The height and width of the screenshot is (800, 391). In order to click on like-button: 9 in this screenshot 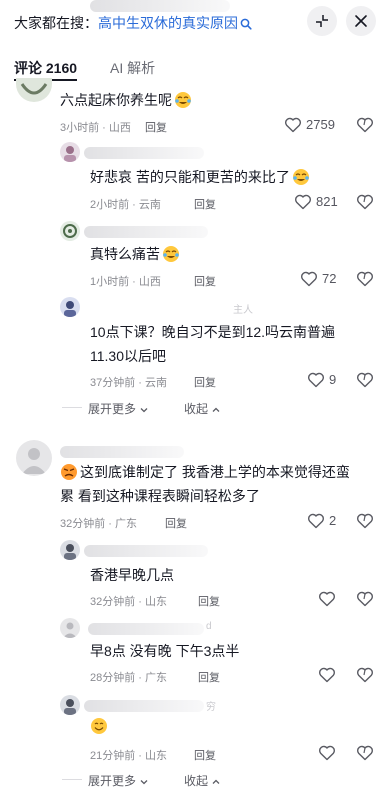, I will do `click(330, 380)`.